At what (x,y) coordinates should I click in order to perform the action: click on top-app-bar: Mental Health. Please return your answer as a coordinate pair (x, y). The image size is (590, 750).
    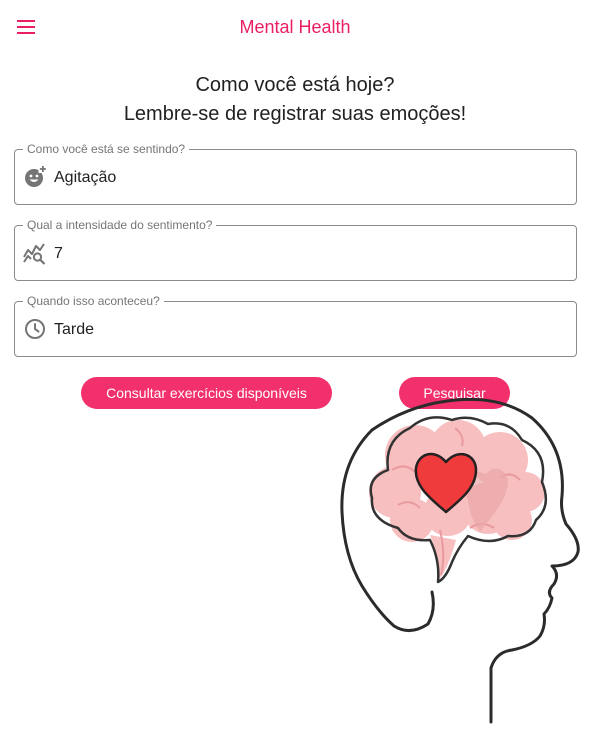
    Looking at the image, I should click on (295, 28).